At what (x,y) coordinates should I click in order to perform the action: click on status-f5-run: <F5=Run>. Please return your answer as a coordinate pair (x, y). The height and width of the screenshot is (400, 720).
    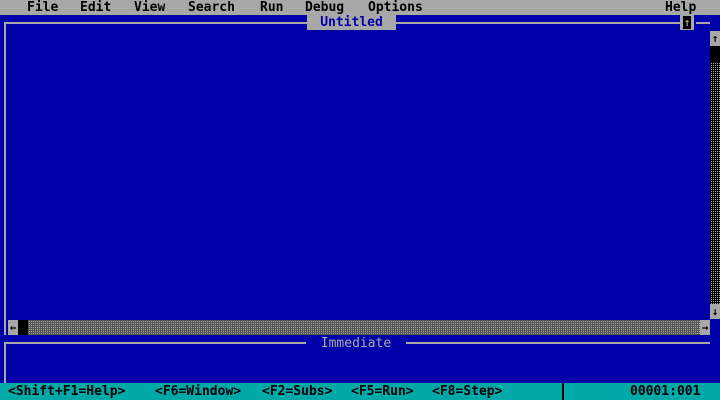
    Looking at the image, I should click on (382, 391).